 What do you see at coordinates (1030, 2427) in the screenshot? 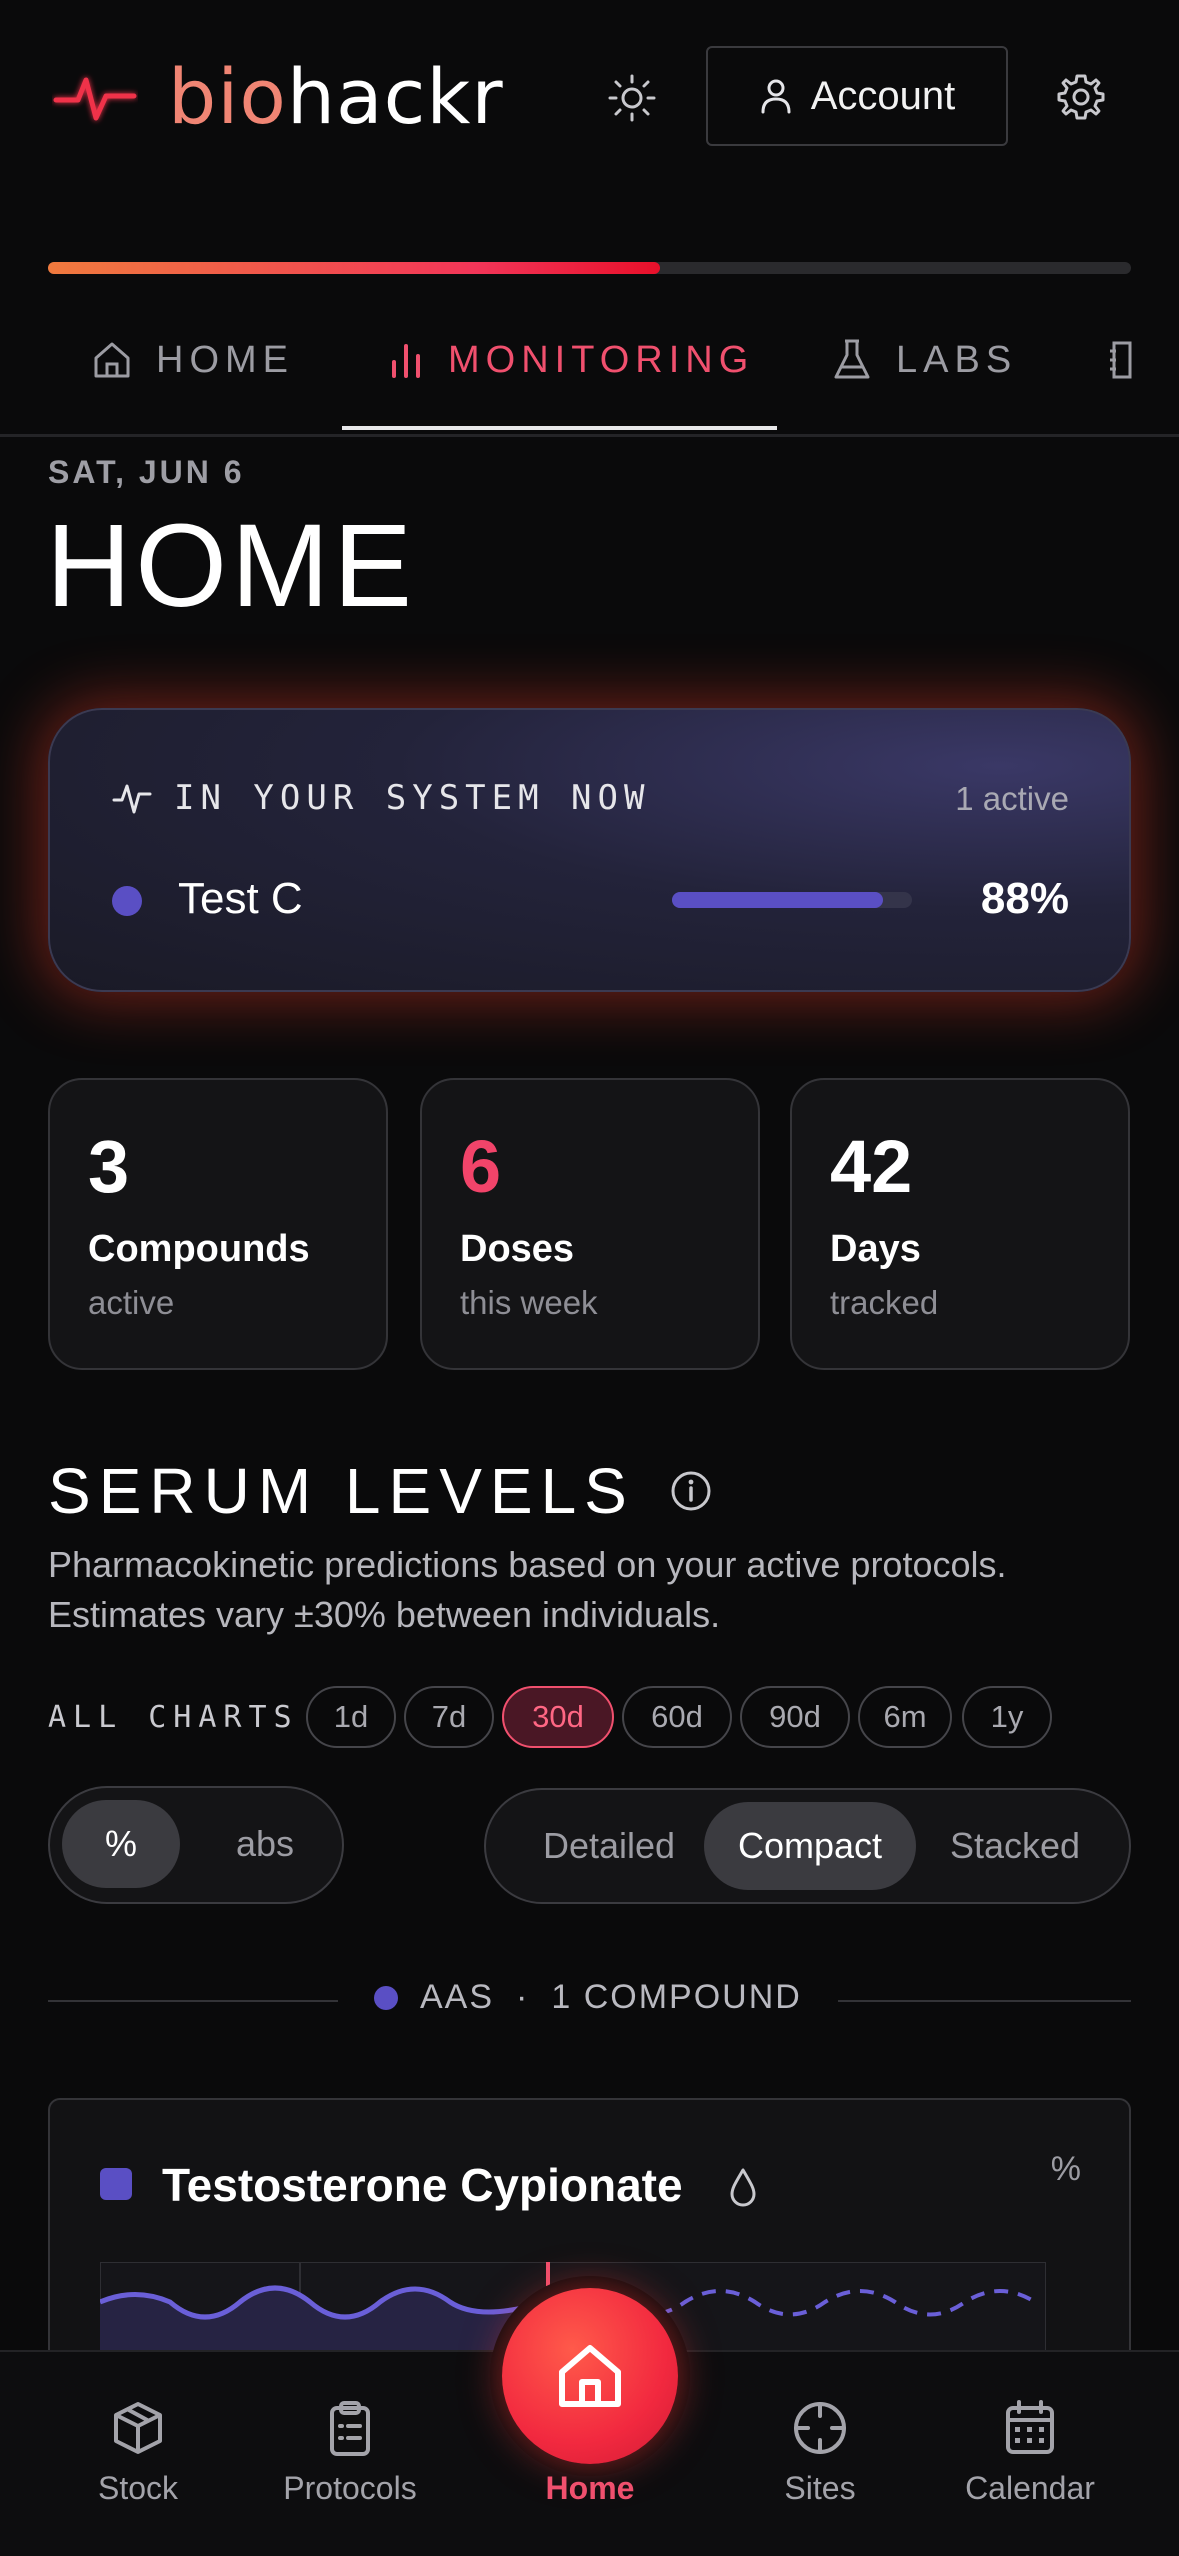
I see `calendar-icon` at bounding box center [1030, 2427].